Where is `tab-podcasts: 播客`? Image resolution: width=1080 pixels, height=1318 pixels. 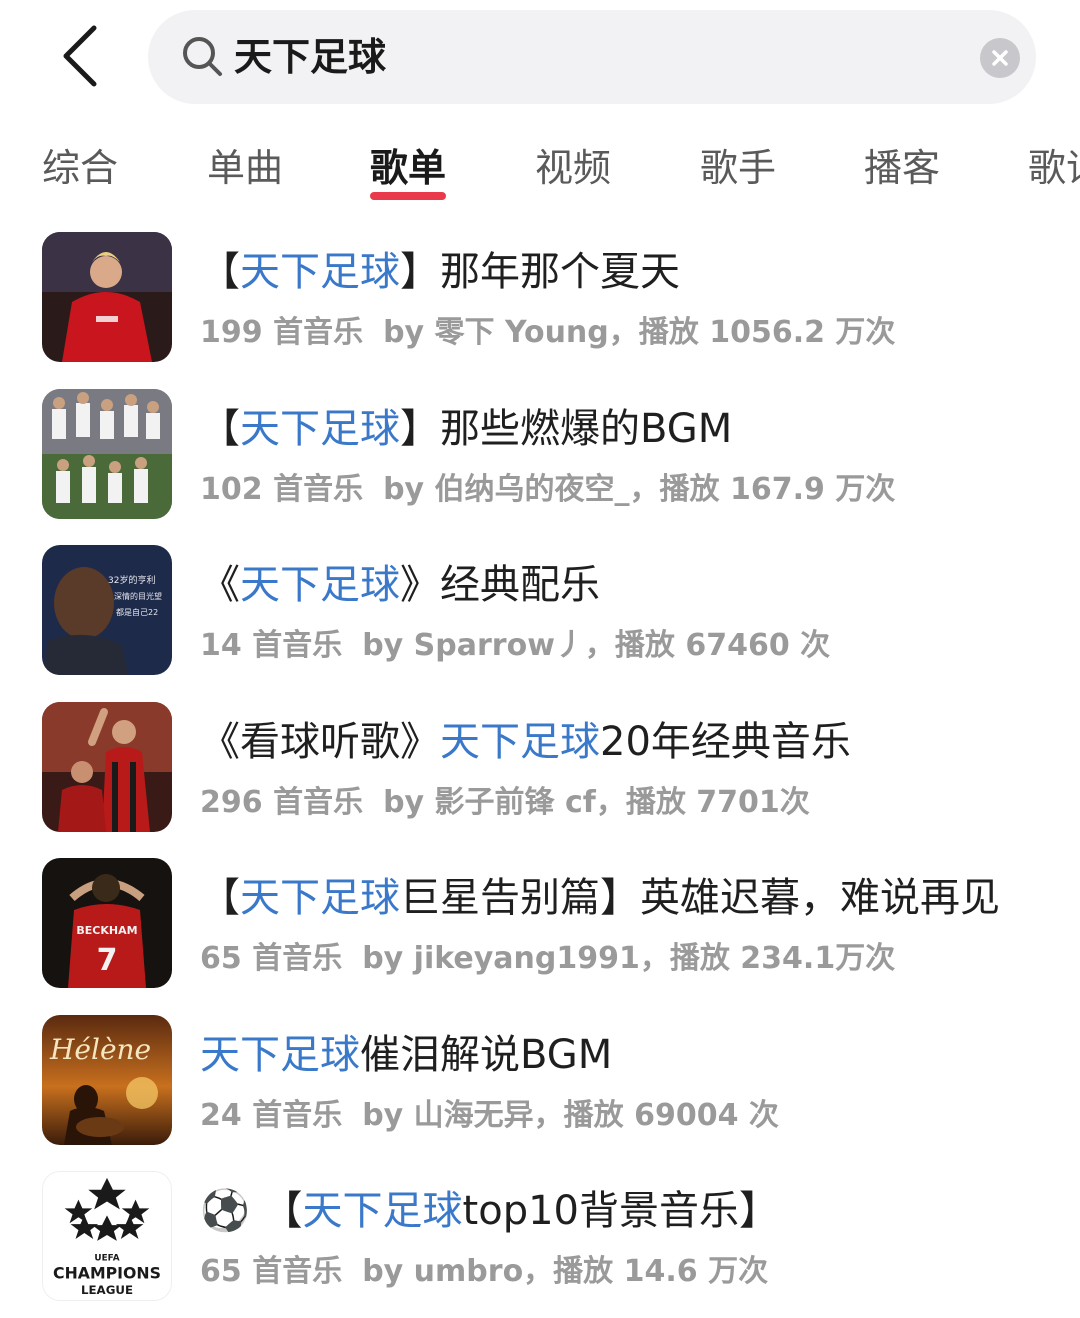 tab-podcasts: 播客 is located at coordinates (902, 172).